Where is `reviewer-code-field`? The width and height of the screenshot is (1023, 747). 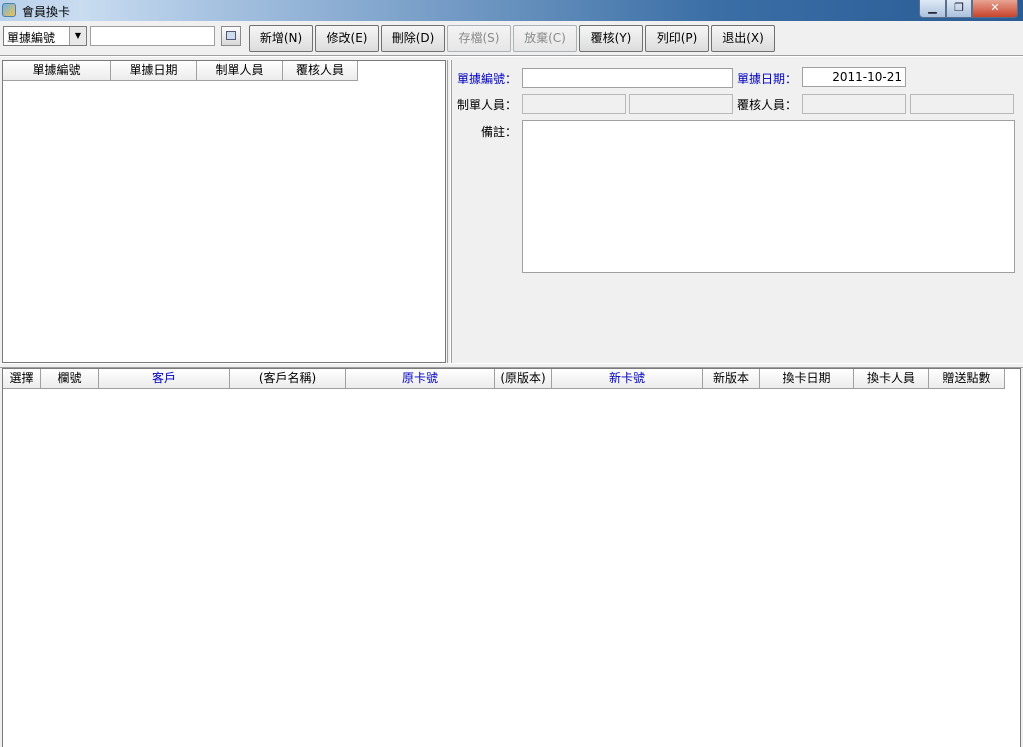 reviewer-code-field is located at coordinates (854, 104).